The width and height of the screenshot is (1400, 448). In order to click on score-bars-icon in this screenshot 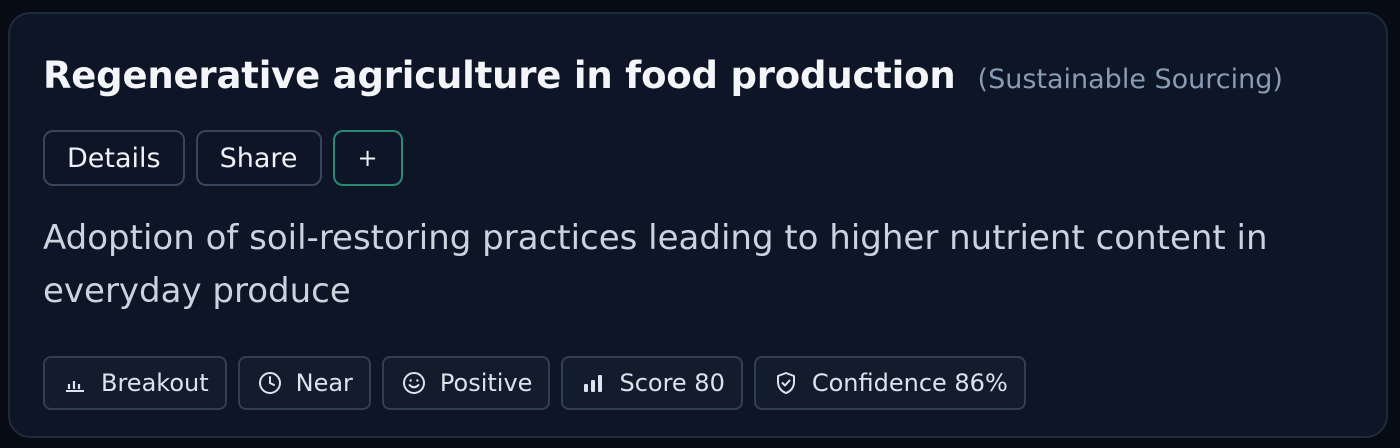, I will do `click(593, 383)`.